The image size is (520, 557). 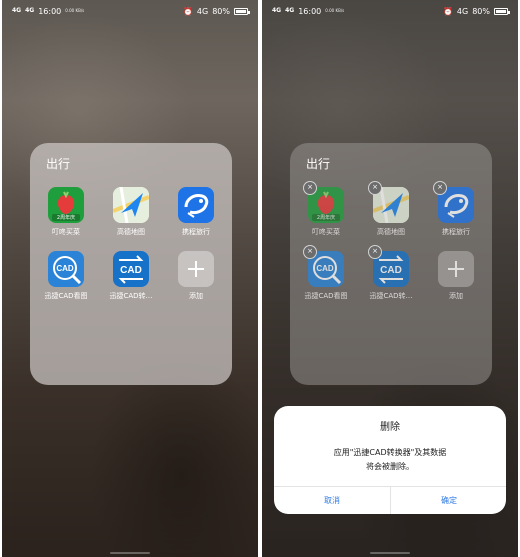 What do you see at coordinates (131, 205) in the screenshot?
I see `amap-icon` at bounding box center [131, 205].